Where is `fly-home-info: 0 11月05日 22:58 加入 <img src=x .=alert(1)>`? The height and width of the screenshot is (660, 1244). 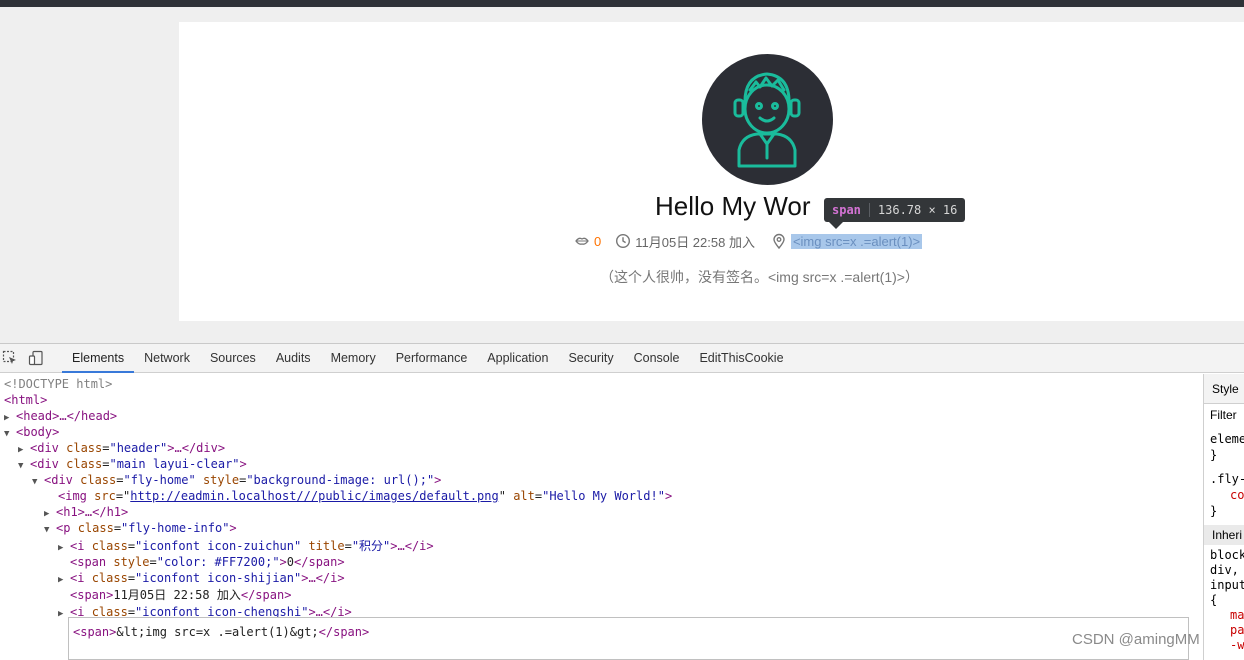
fly-home-info: 0 11月05日 22:58 加入 <img src=x .=alert(1)> is located at coordinates (748, 241).